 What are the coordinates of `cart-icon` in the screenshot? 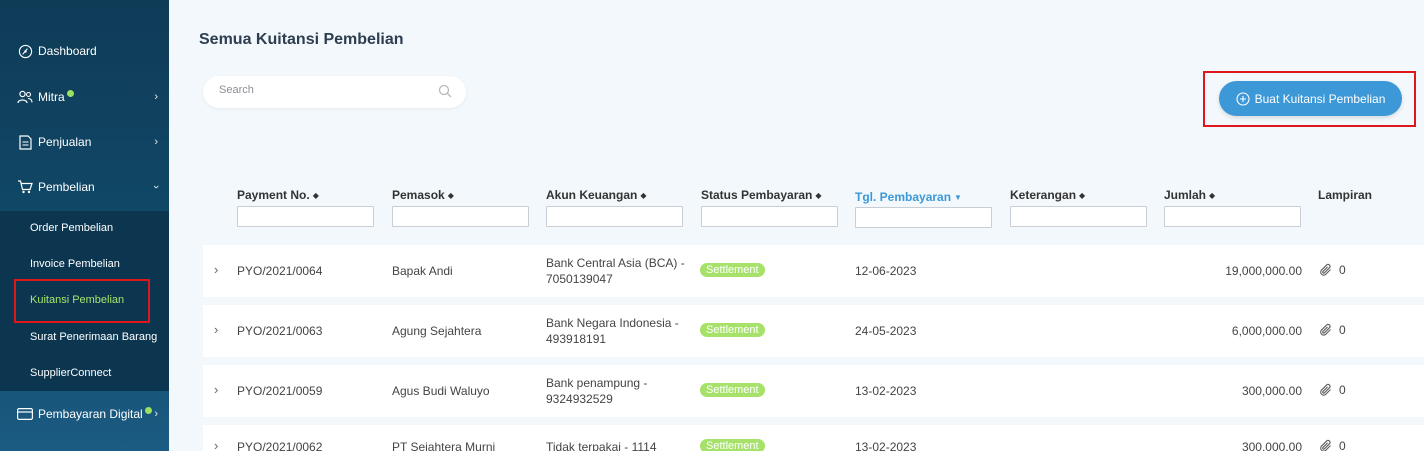 It's located at (25, 187).